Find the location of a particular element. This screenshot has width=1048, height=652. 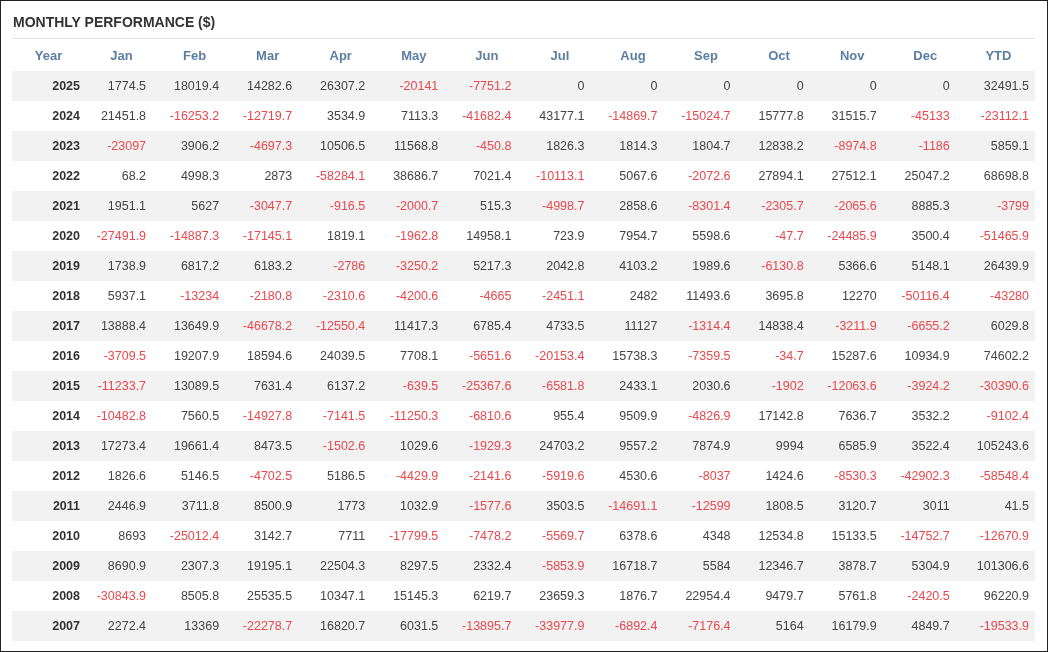

table-cell: 3500.4 is located at coordinates (925, 236).